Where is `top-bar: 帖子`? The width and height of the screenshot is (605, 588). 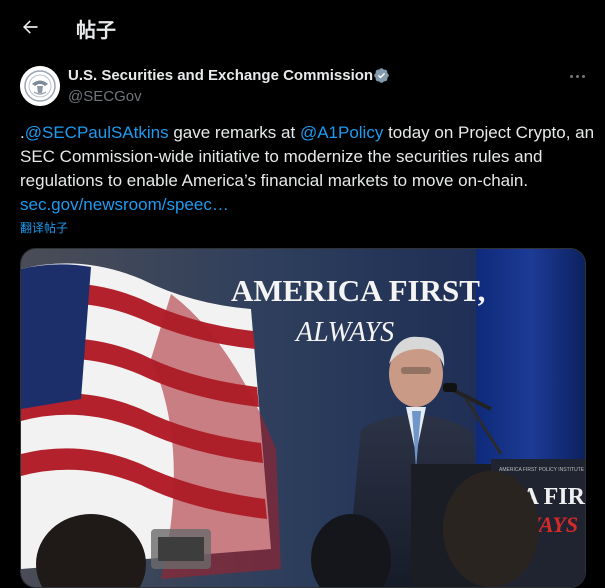
top-bar: 帖子 is located at coordinates (302, 26).